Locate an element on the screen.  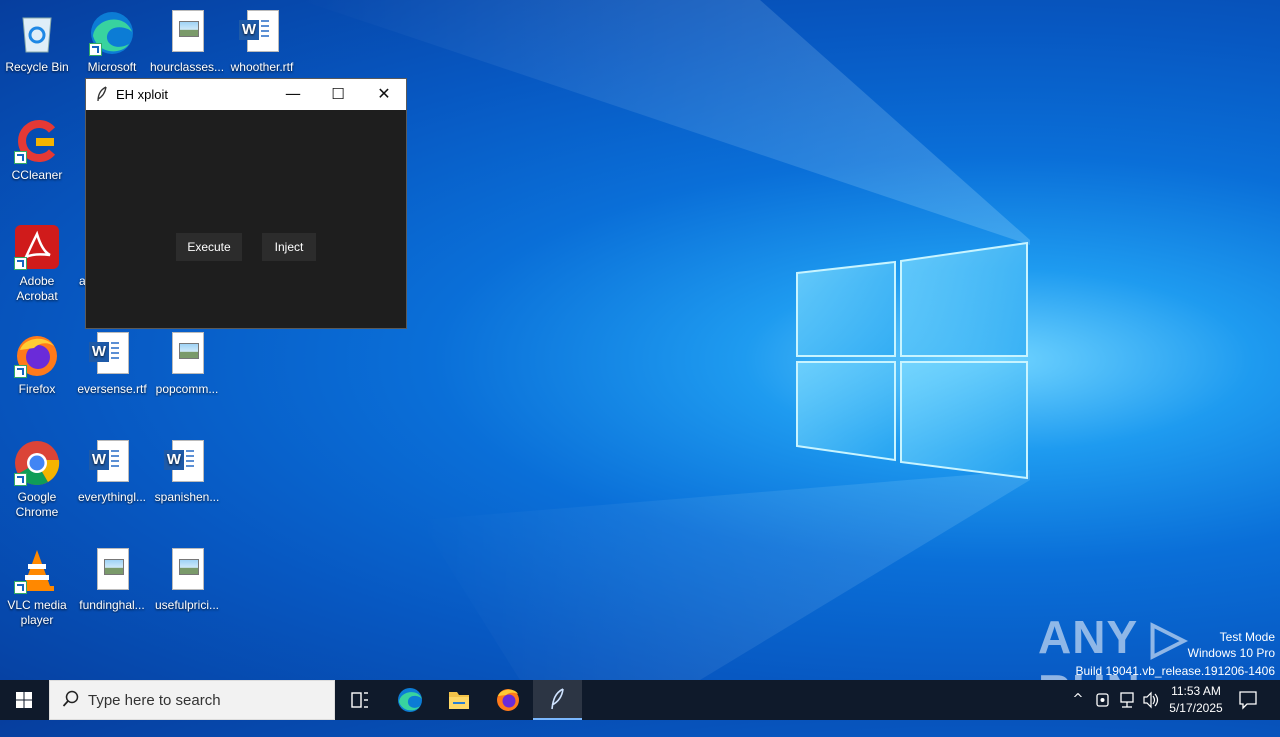
minimize-button: — is located at coordinates (293, 94).